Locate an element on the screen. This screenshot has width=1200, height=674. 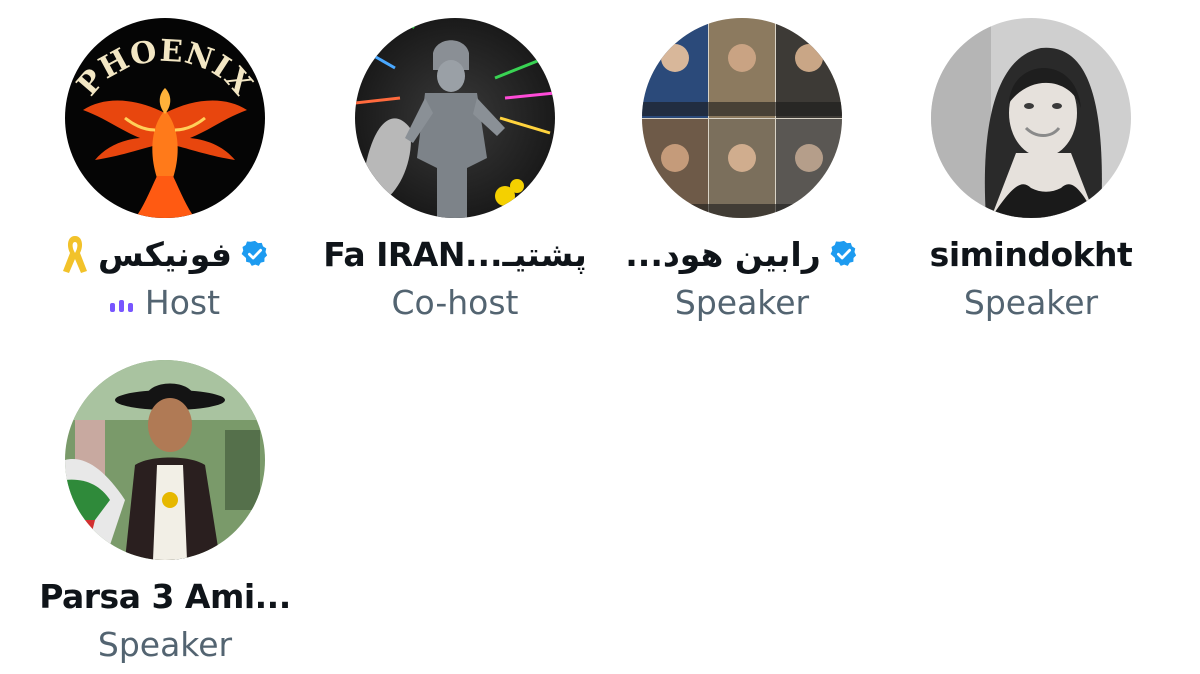
role-row: Host is located at coordinates (165, 302).